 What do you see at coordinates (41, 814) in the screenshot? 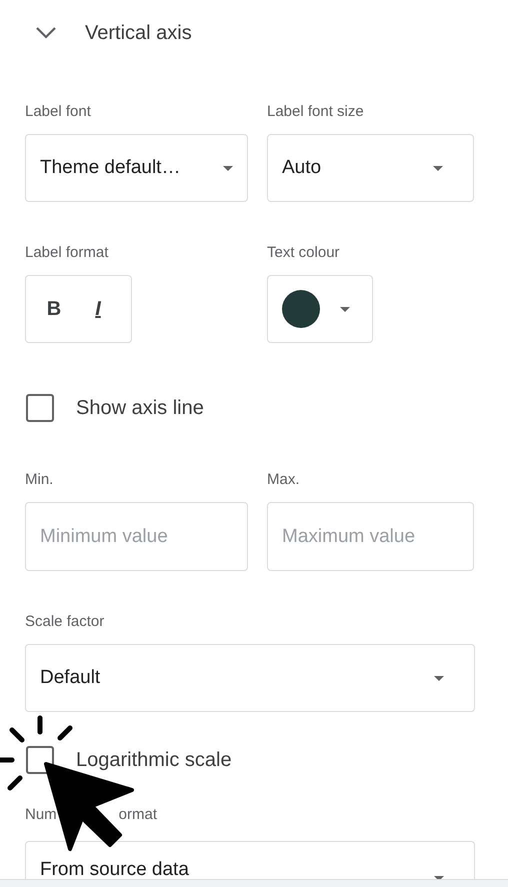
I see `field-label: Num` at bounding box center [41, 814].